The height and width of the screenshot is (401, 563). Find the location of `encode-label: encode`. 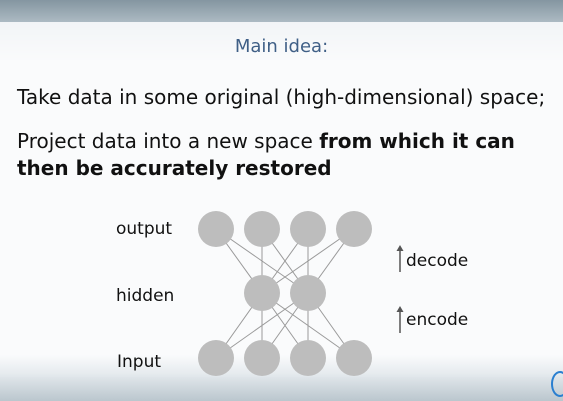

encode-label: encode is located at coordinates (437, 320).